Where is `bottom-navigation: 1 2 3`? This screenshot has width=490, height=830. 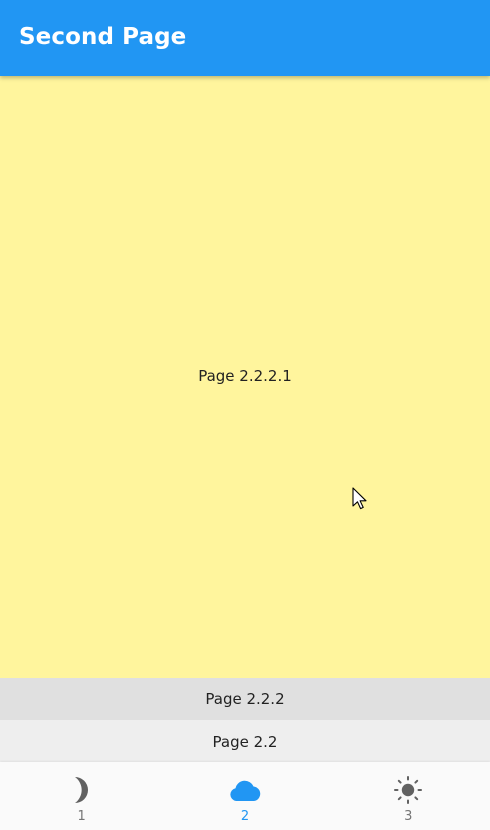 bottom-navigation: 1 2 3 is located at coordinates (245, 796).